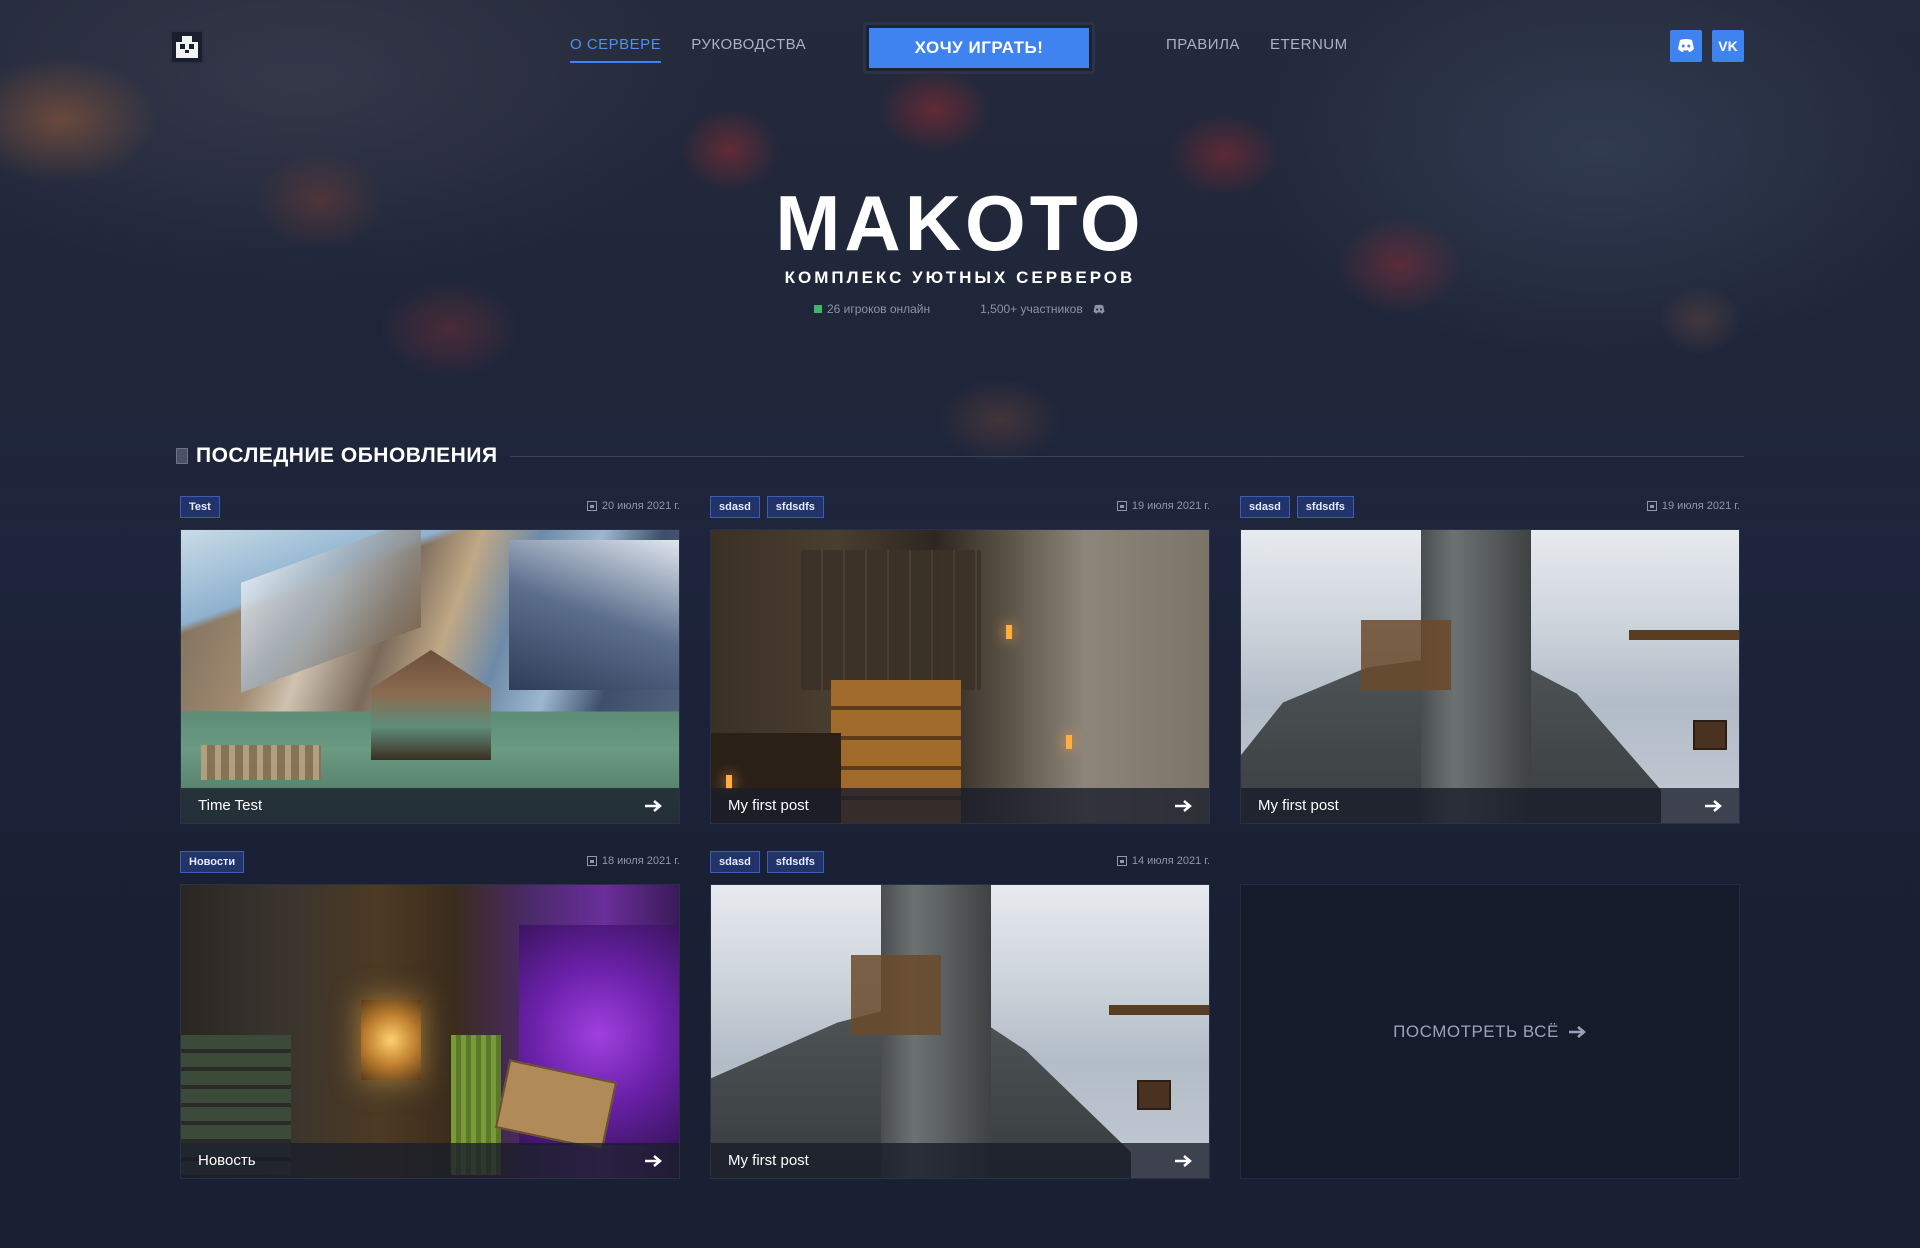 The height and width of the screenshot is (1248, 1920). I want to click on members-stat: 1,500+ участников, so click(1043, 309).